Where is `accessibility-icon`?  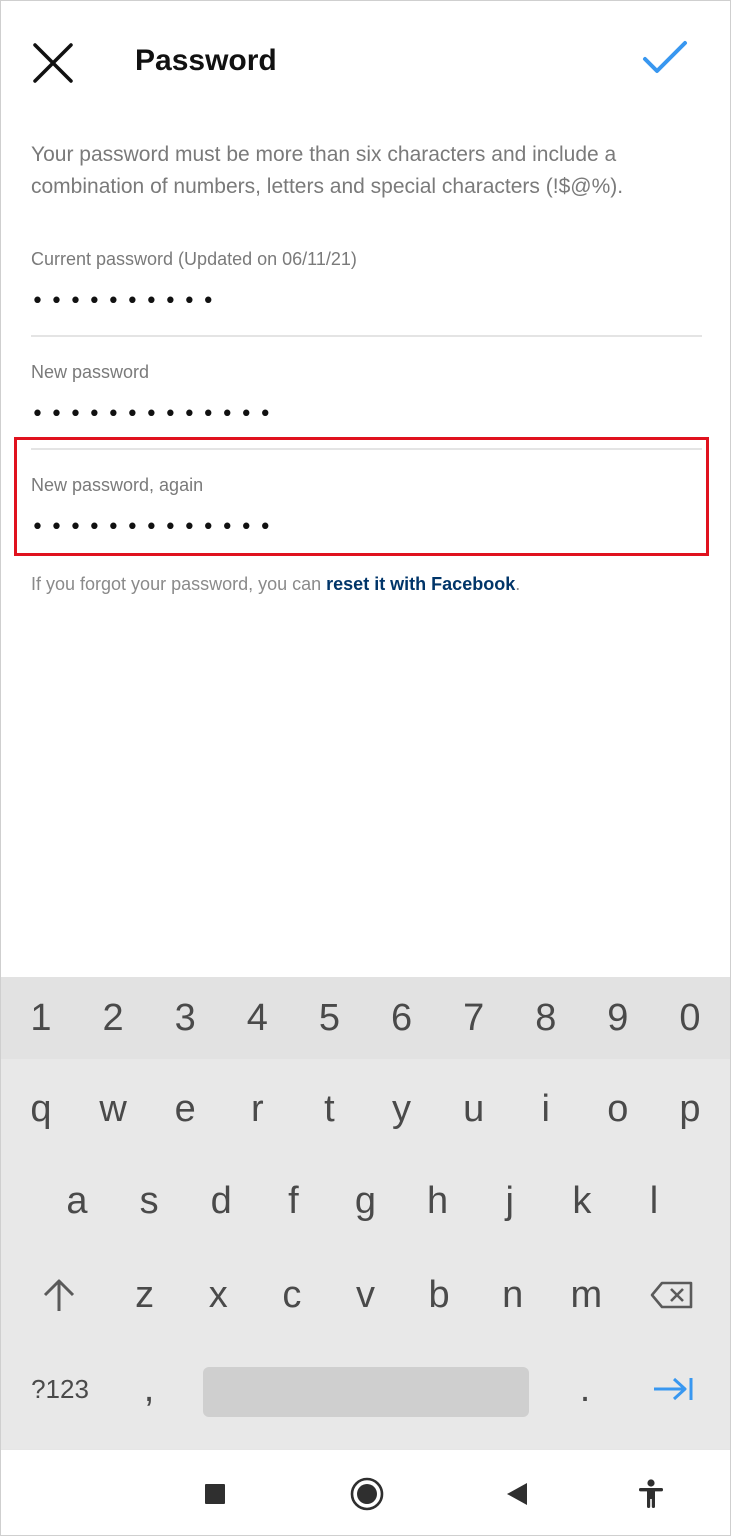 accessibility-icon is located at coordinates (651, 1493).